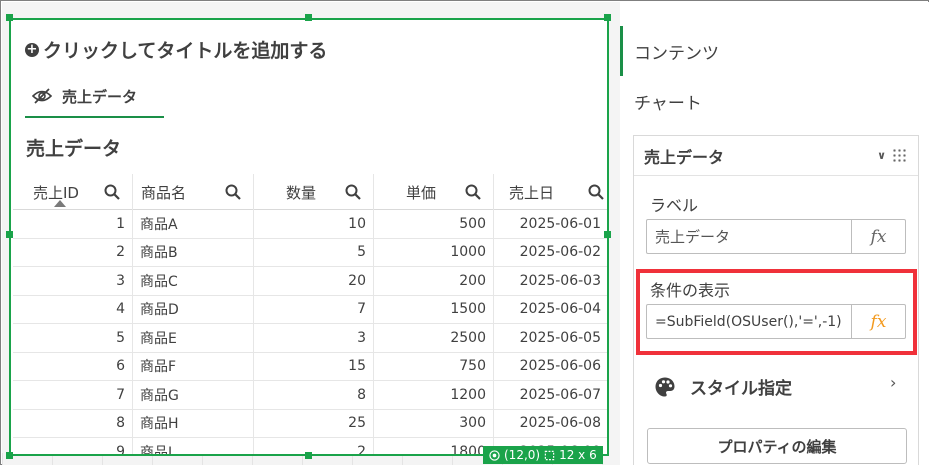 This screenshot has height=465, width=929. I want to click on resize-icon, so click(549, 455).